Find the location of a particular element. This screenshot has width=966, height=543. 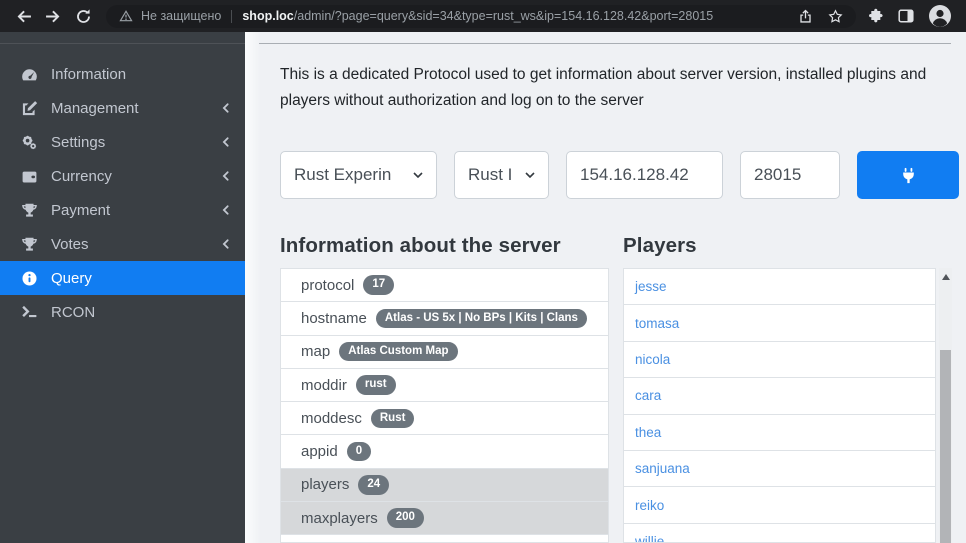

plug-icon is located at coordinates (908, 175).